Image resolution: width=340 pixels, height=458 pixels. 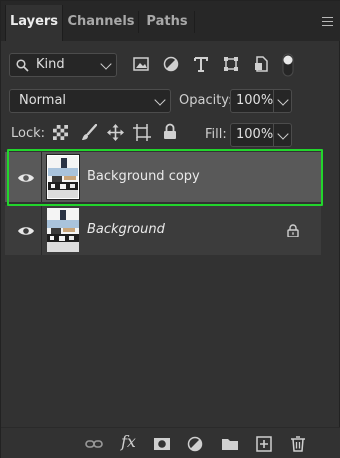 What do you see at coordinates (230, 444) in the screenshot?
I see `new-group-folder-icon` at bounding box center [230, 444].